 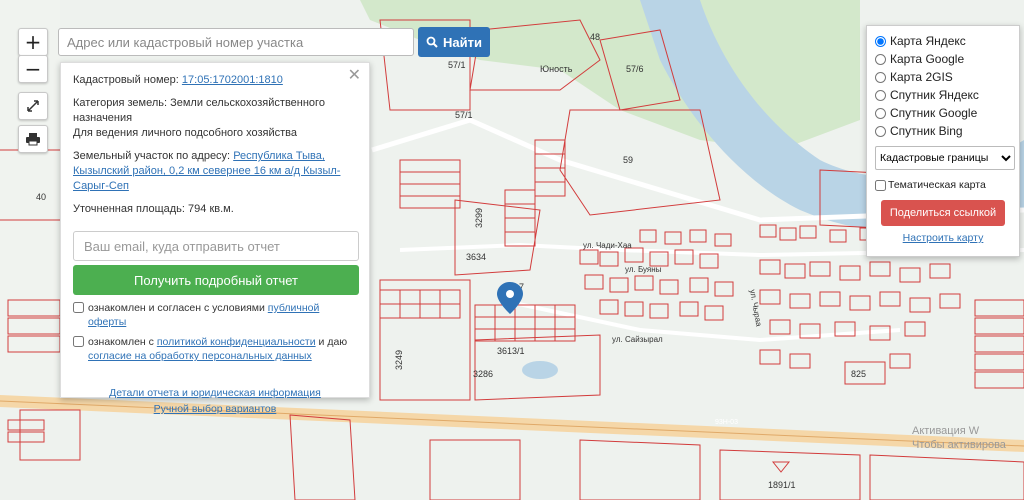 I want to click on privacy-policy-link: политикой конфиденциальности, so click(x=236, y=342).